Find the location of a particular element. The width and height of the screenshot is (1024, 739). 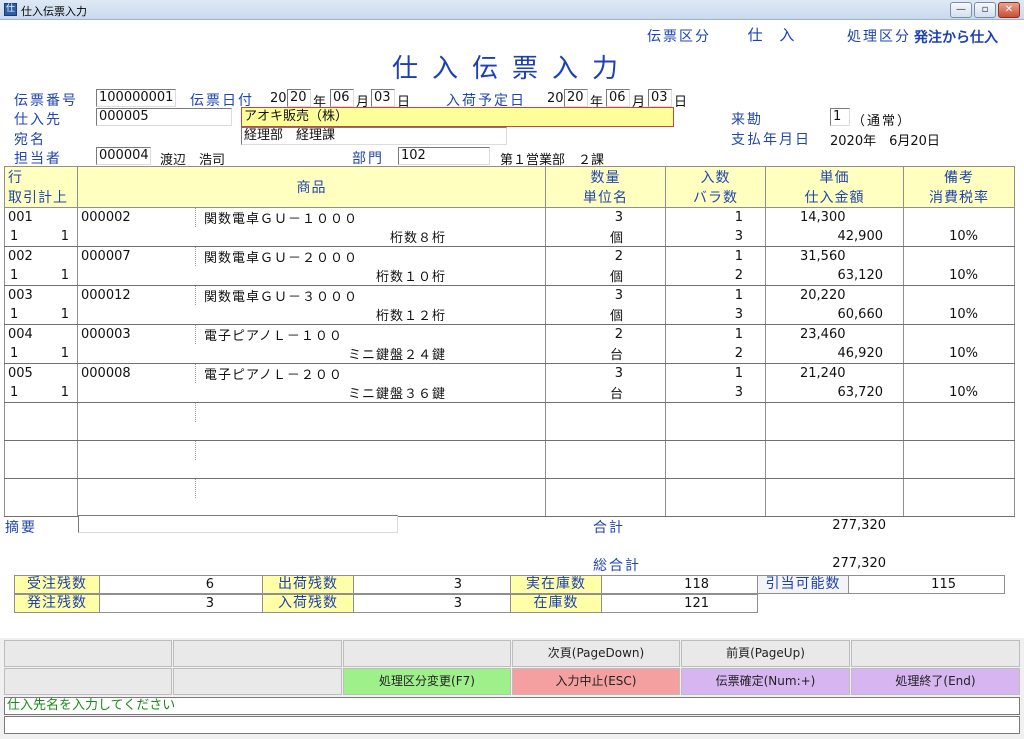

nyuka-year-field: 20 is located at coordinates (576, 98).